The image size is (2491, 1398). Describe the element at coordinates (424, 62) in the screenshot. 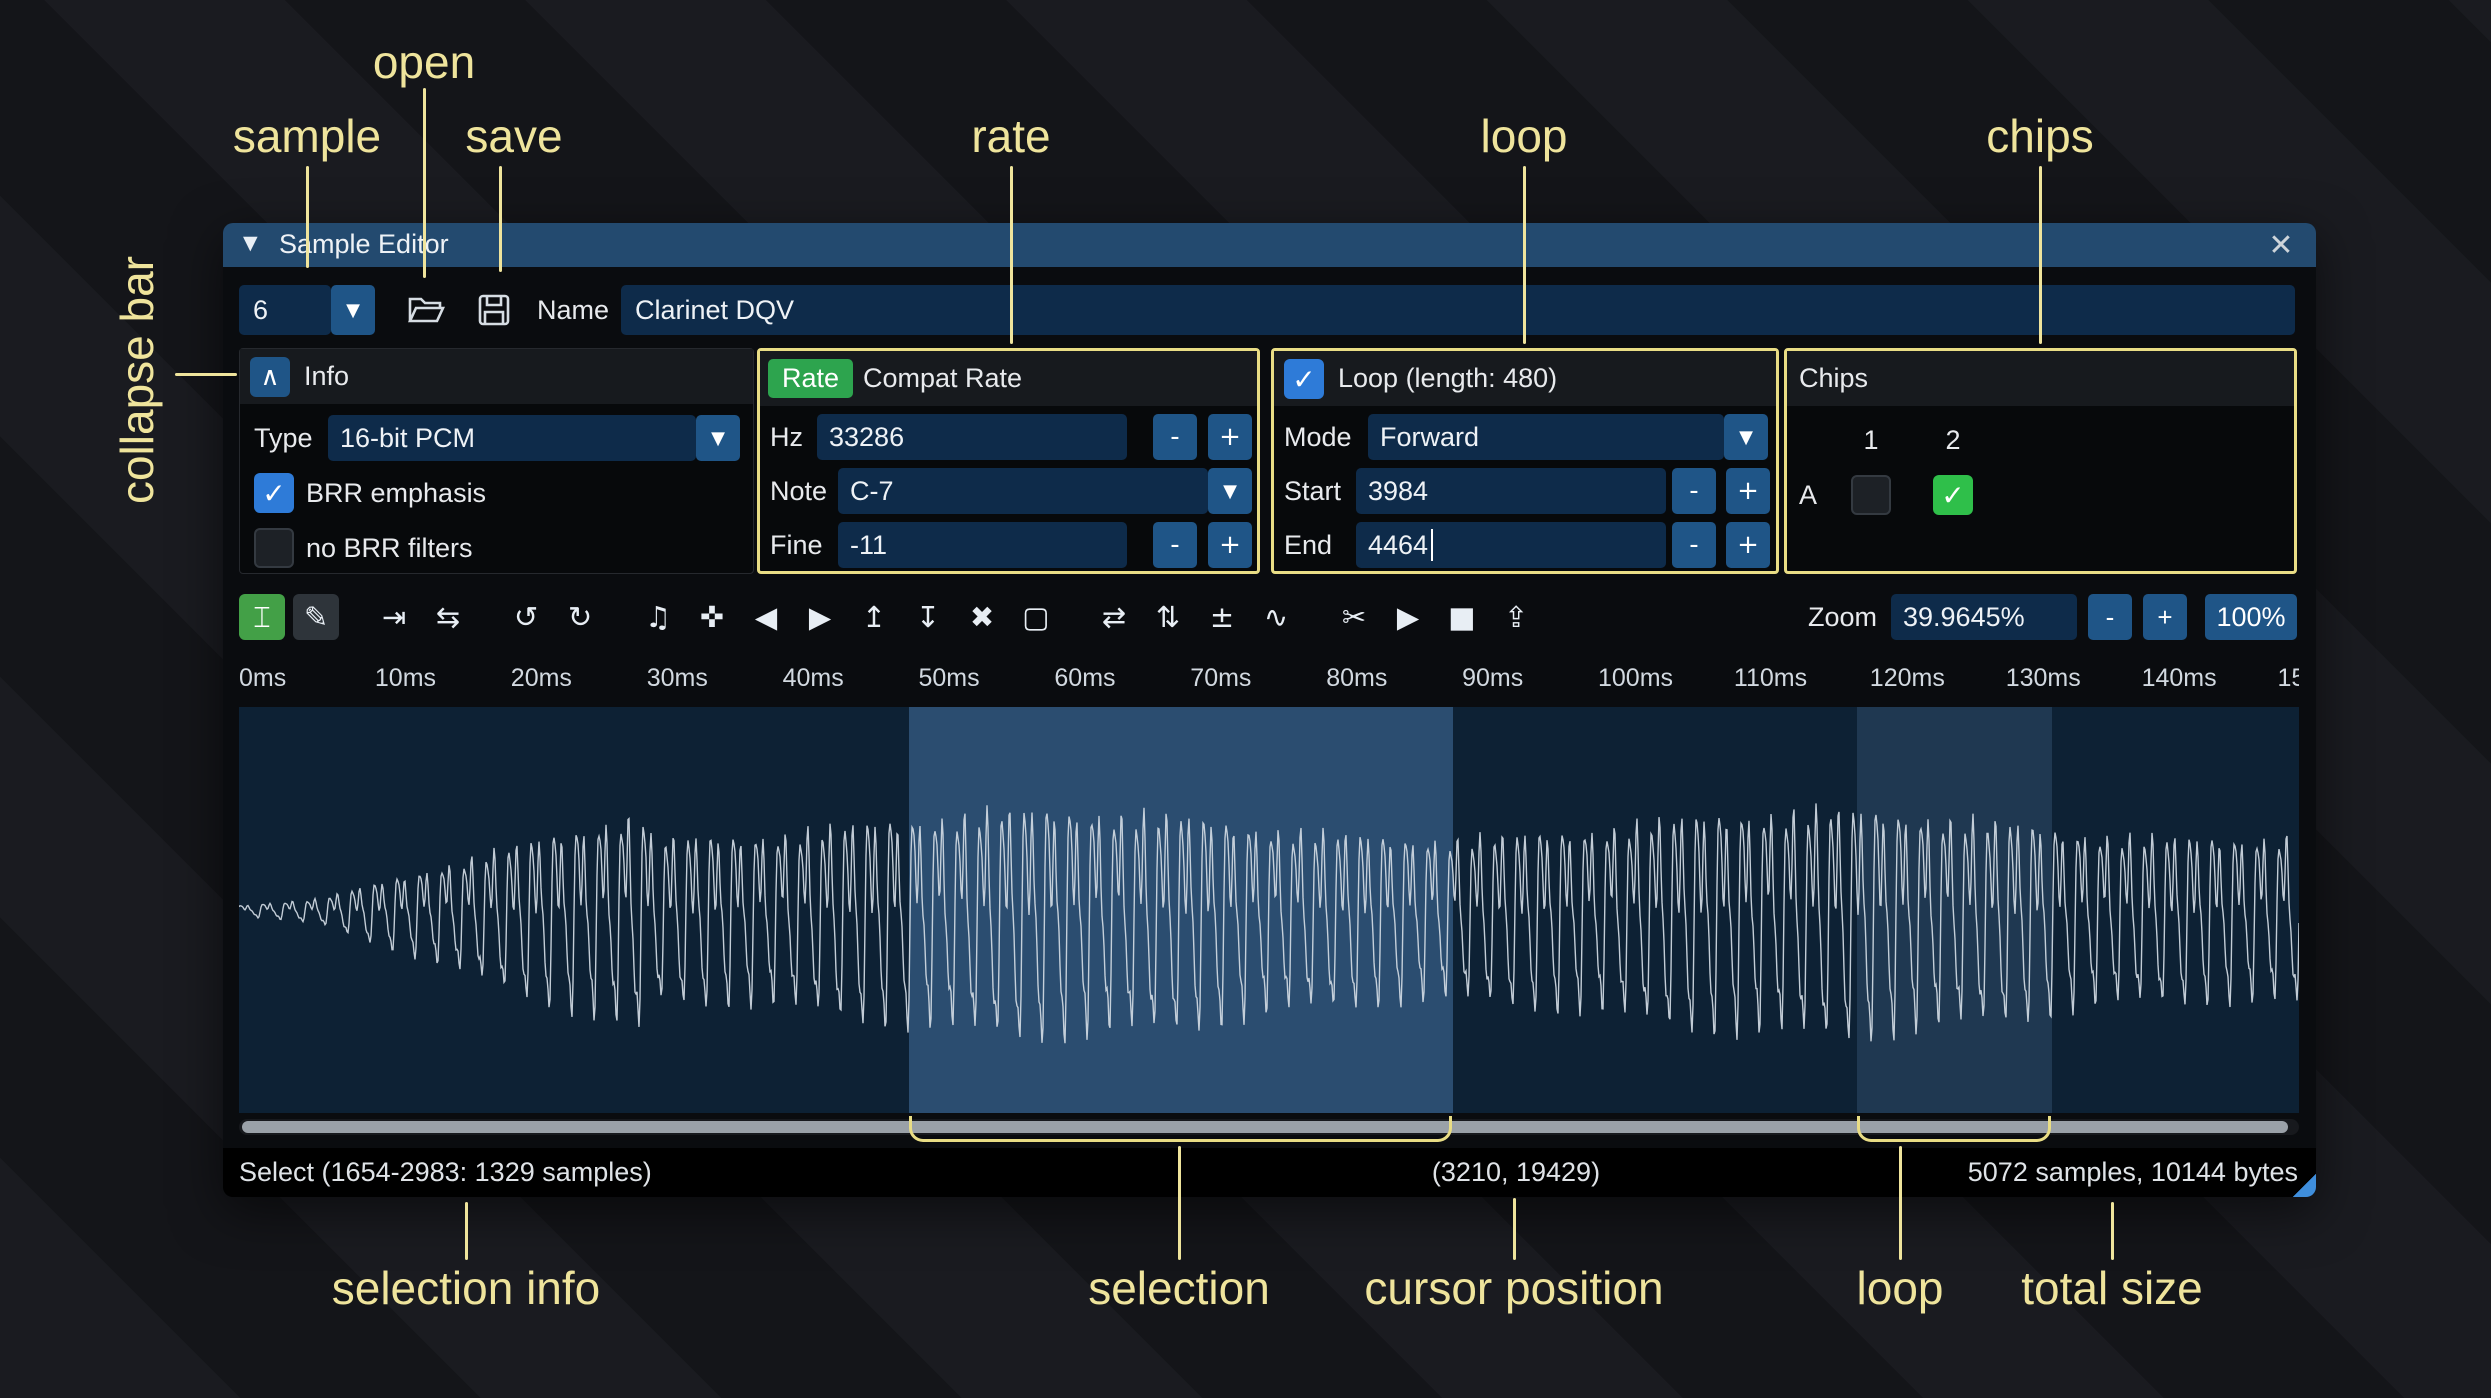

I see `annotation-open: open` at that location.